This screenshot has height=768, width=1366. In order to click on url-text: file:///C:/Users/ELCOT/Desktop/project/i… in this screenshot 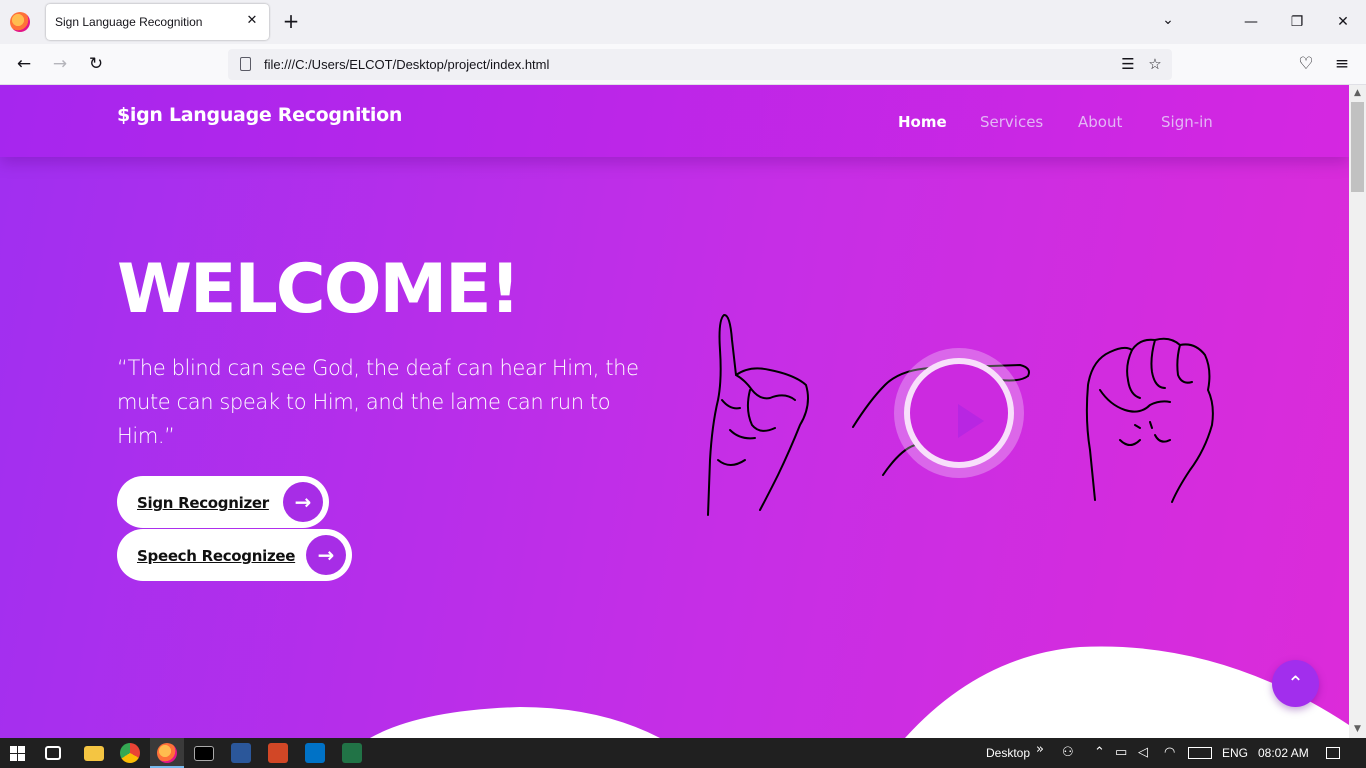, I will do `click(406, 64)`.